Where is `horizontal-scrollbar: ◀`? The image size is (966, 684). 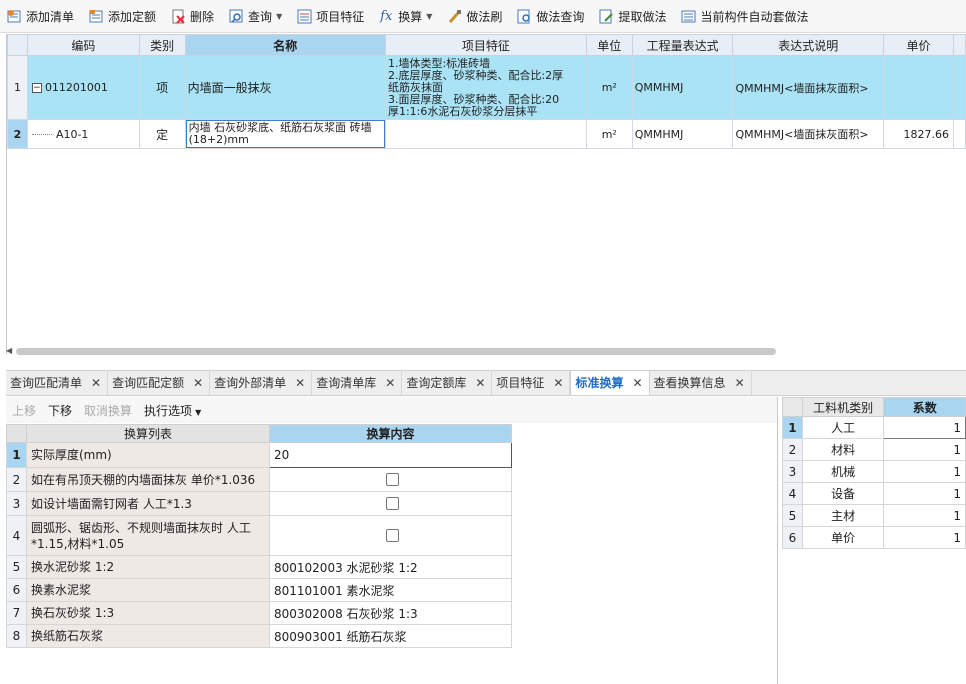 horizontal-scrollbar: ◀ is located at coordinates (391, 351).